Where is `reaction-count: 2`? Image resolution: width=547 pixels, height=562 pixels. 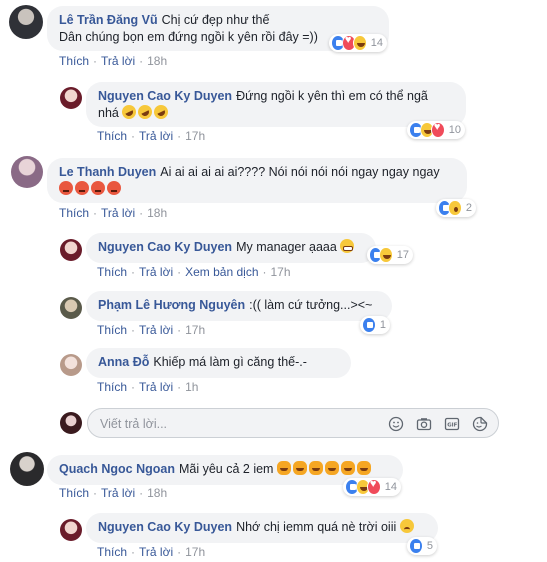
reaction-count: 2 is located at coordinates (468, 208).